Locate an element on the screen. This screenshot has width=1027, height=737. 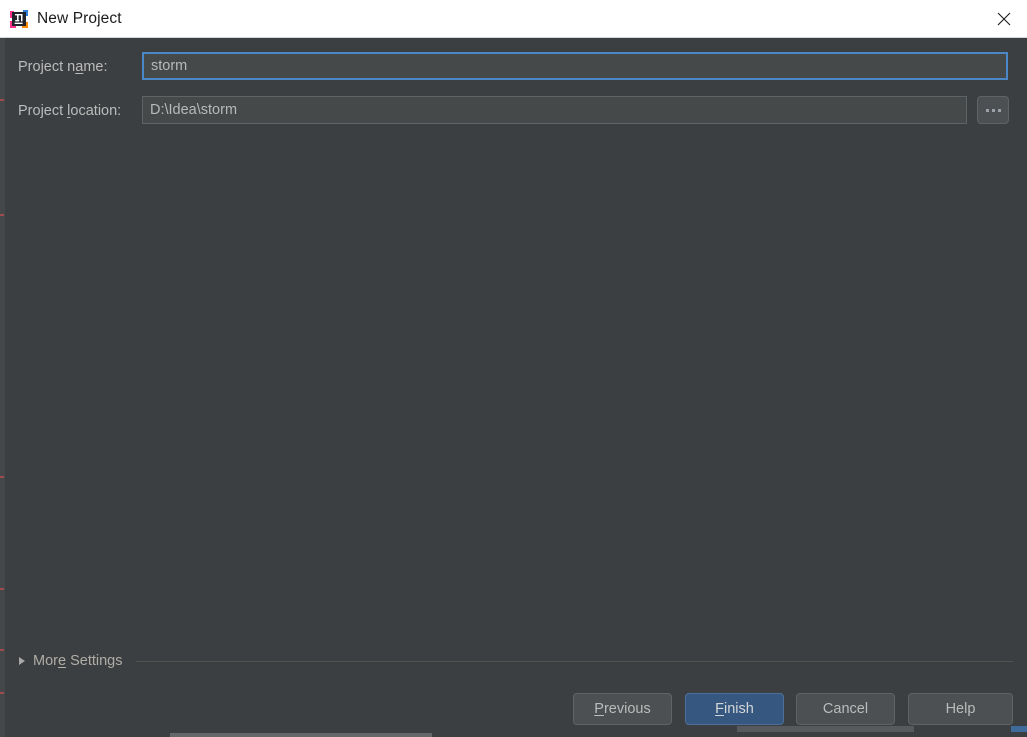
title-bar: New Project is located at coordinates (513, 19).